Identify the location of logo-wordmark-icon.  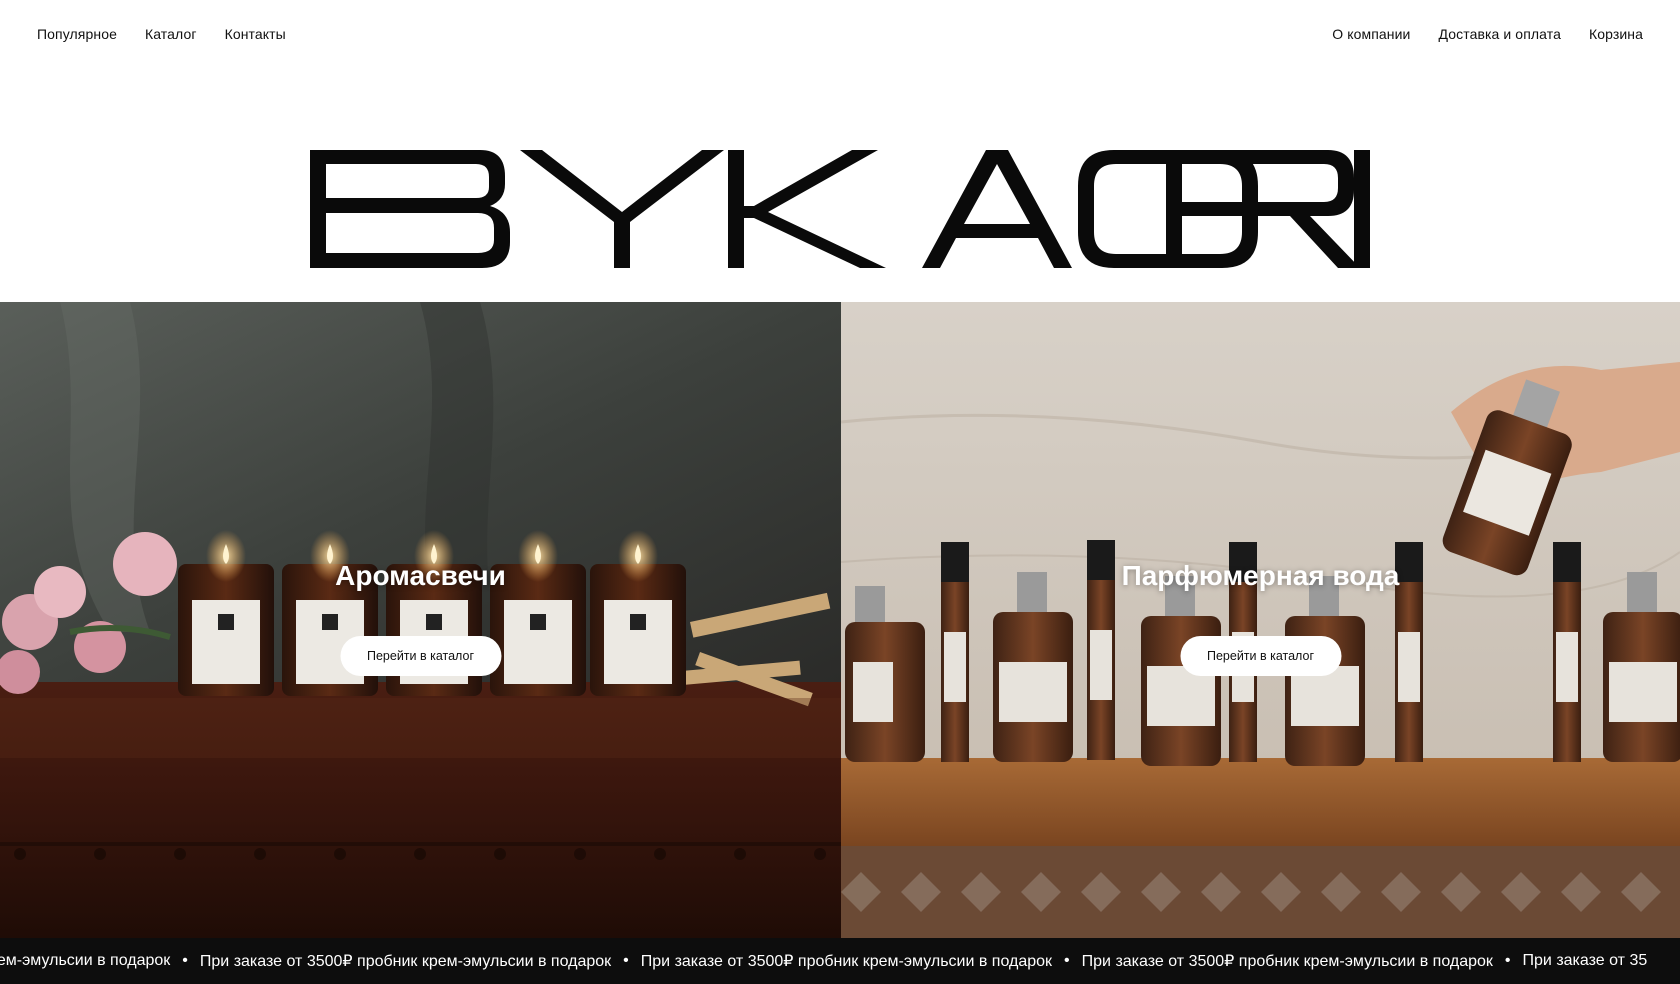
(840, 209).